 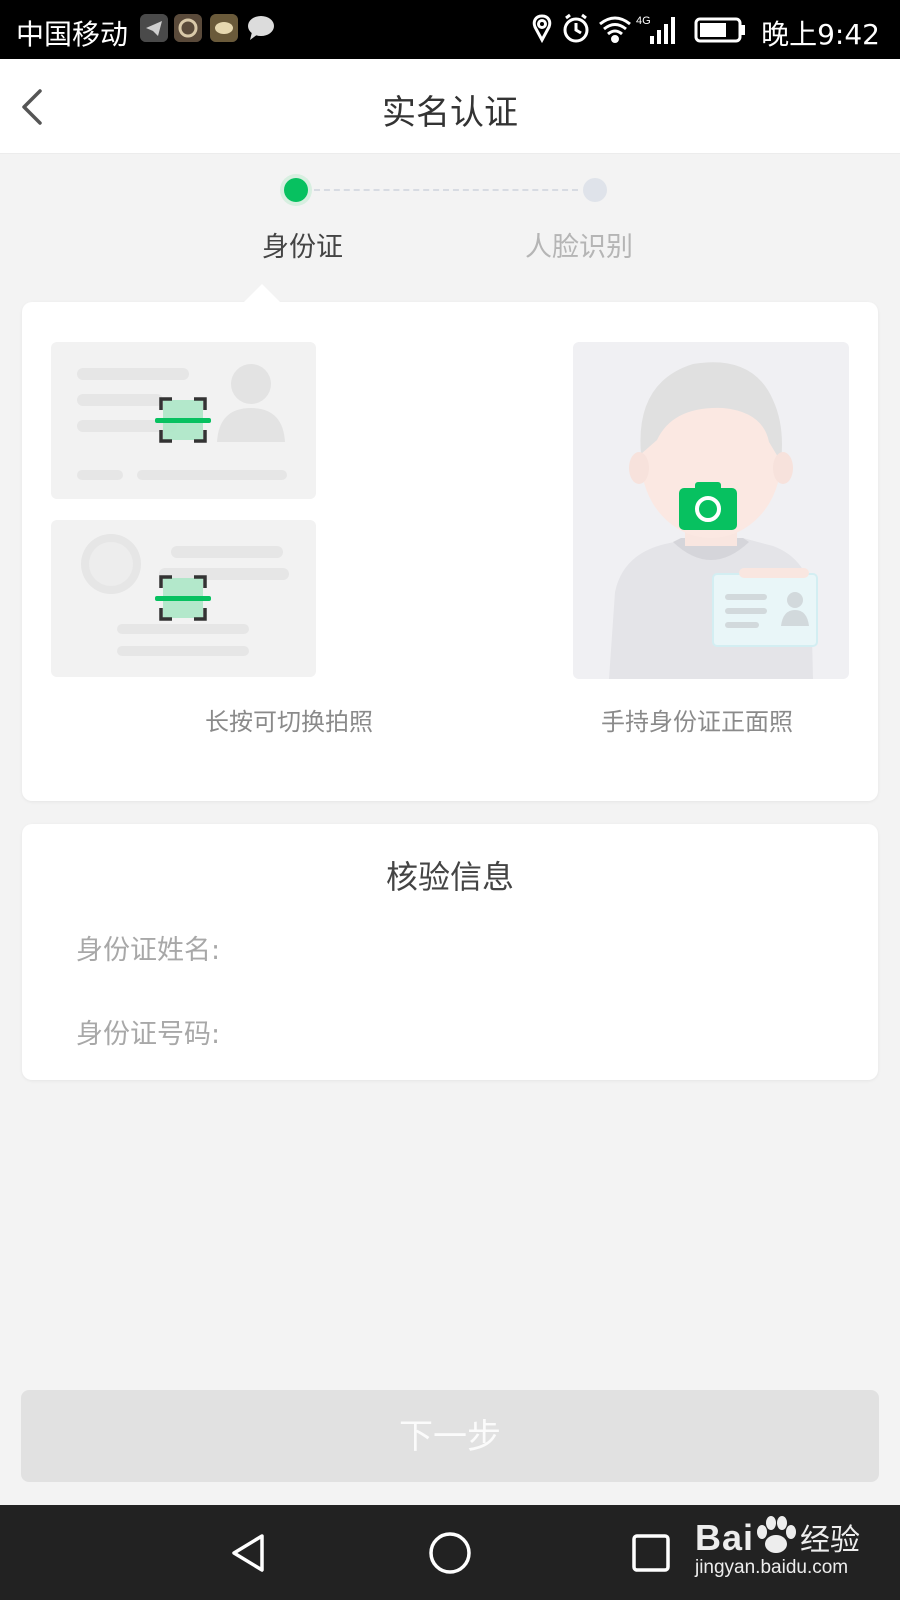 I want to click on status-bar: 中国移动 4G 晚上9:42, so click(x=450, y=29).